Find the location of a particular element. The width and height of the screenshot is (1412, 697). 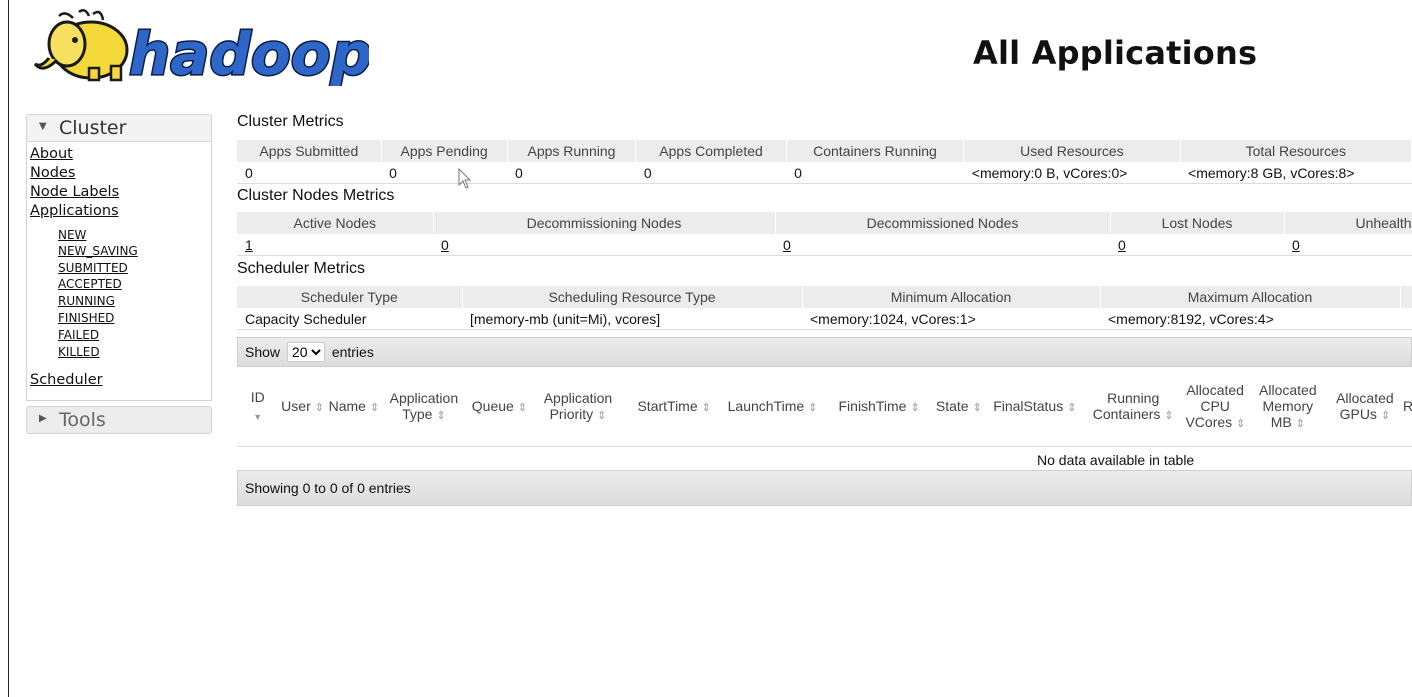

containers-running-value: 0 is located at coordinates (875, 173).